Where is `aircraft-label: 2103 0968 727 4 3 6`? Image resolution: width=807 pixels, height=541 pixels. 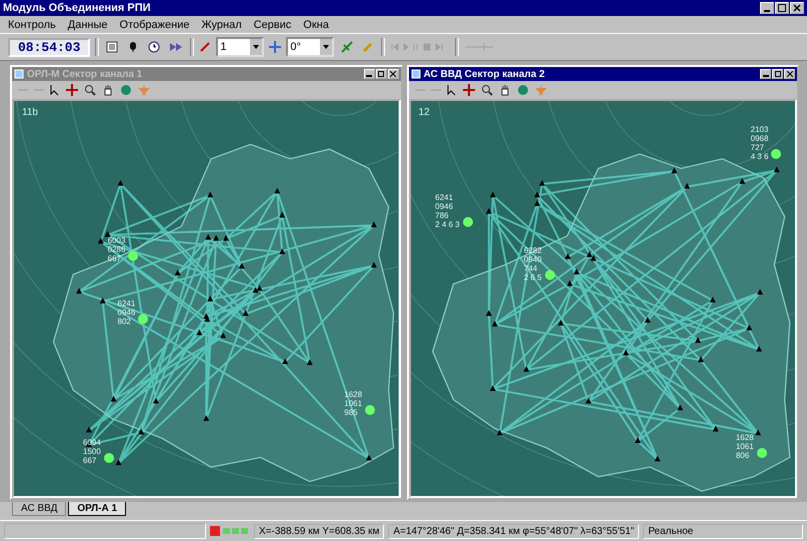 aircraft-label: 2103 0968 727 4 3 6 is located at coordinates (759, 143).